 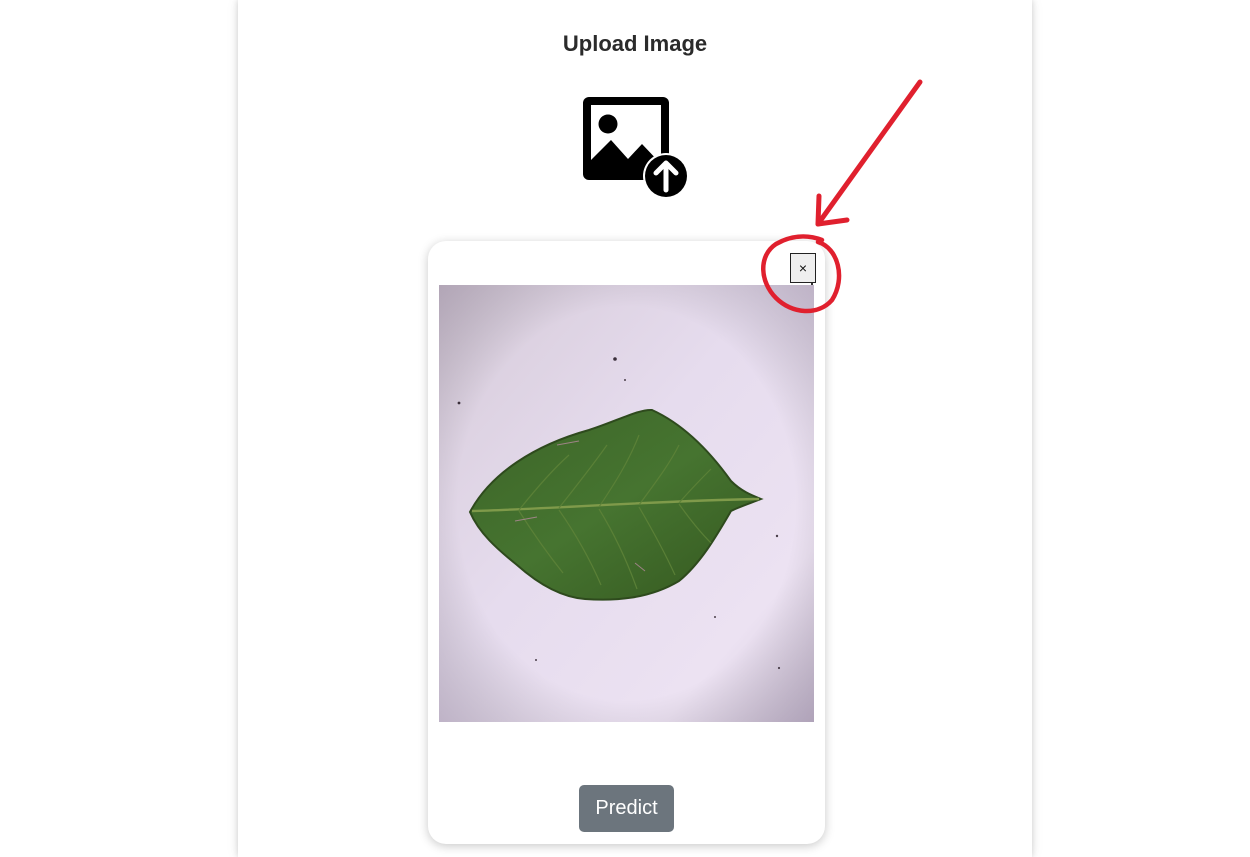 I want to click on page-title: Upload Image, so click(x=635, y=43).